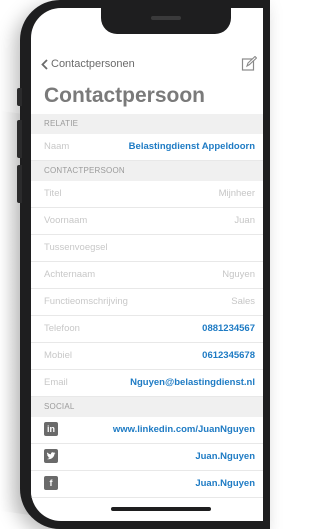  I want to click on field-functieomschrijving: Functieomschrijving Sales, so click(147, 302).